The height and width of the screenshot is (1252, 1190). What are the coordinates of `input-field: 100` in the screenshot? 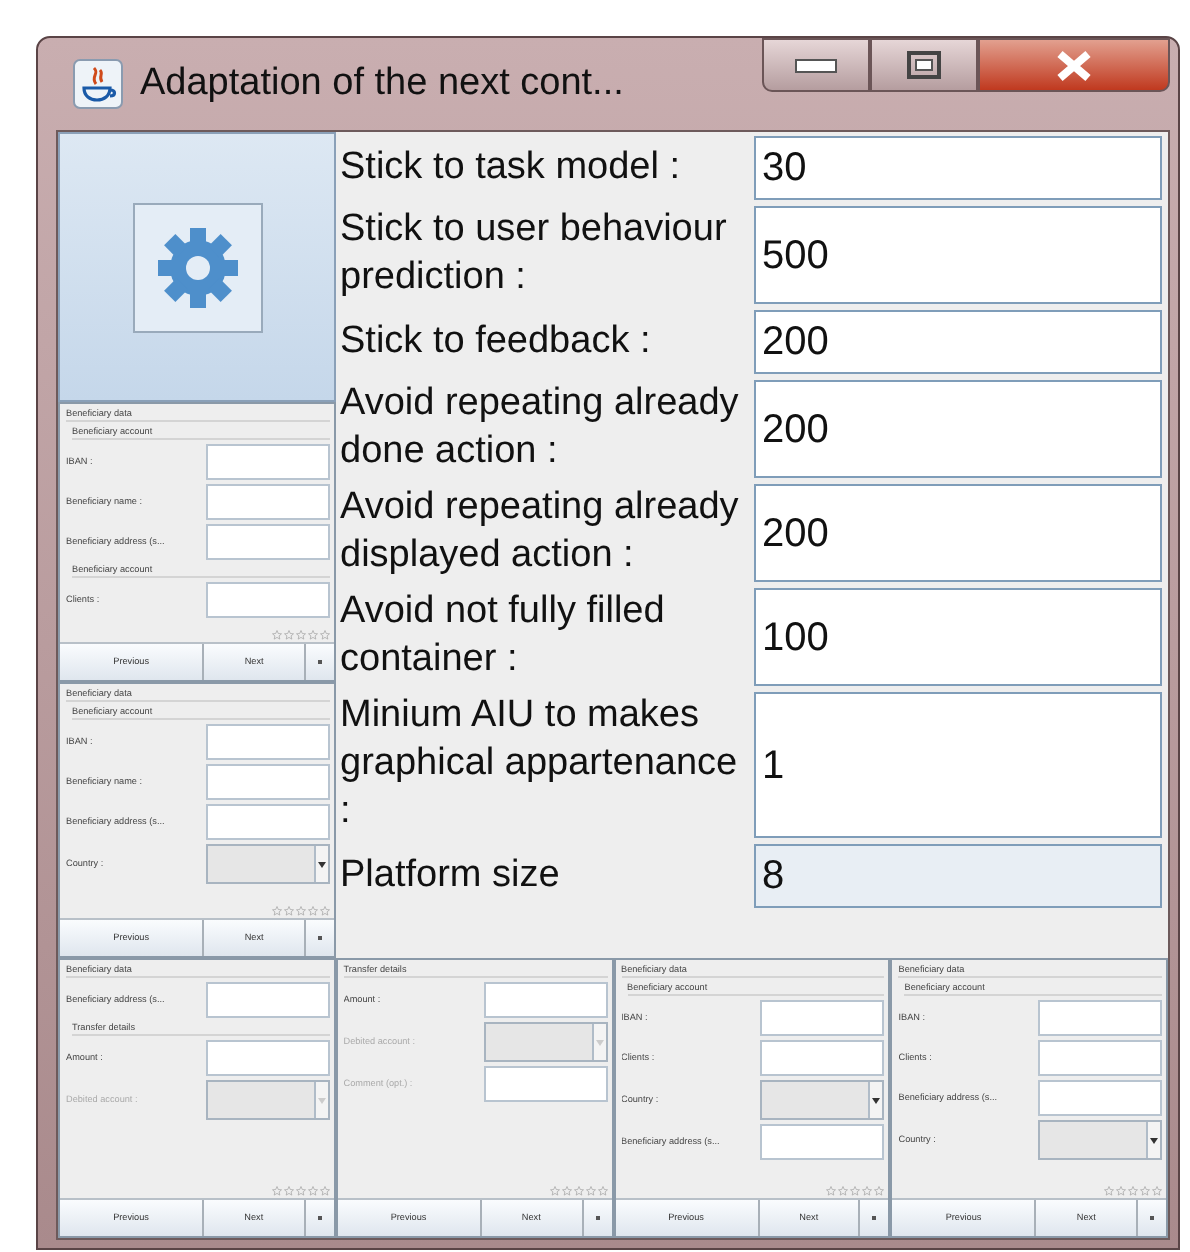 It's located at (958, 637).